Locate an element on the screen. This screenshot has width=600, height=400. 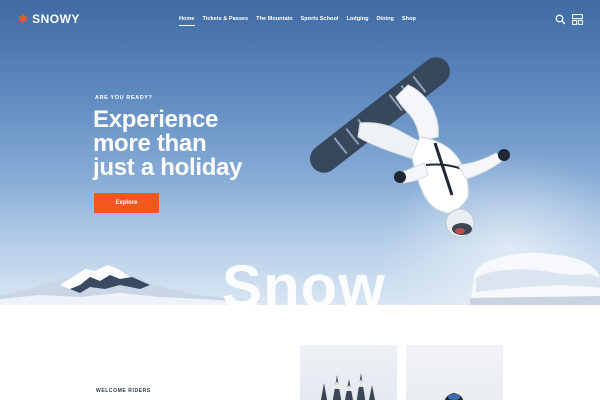
headline-line: Experience is located at coordinates (156, 119).